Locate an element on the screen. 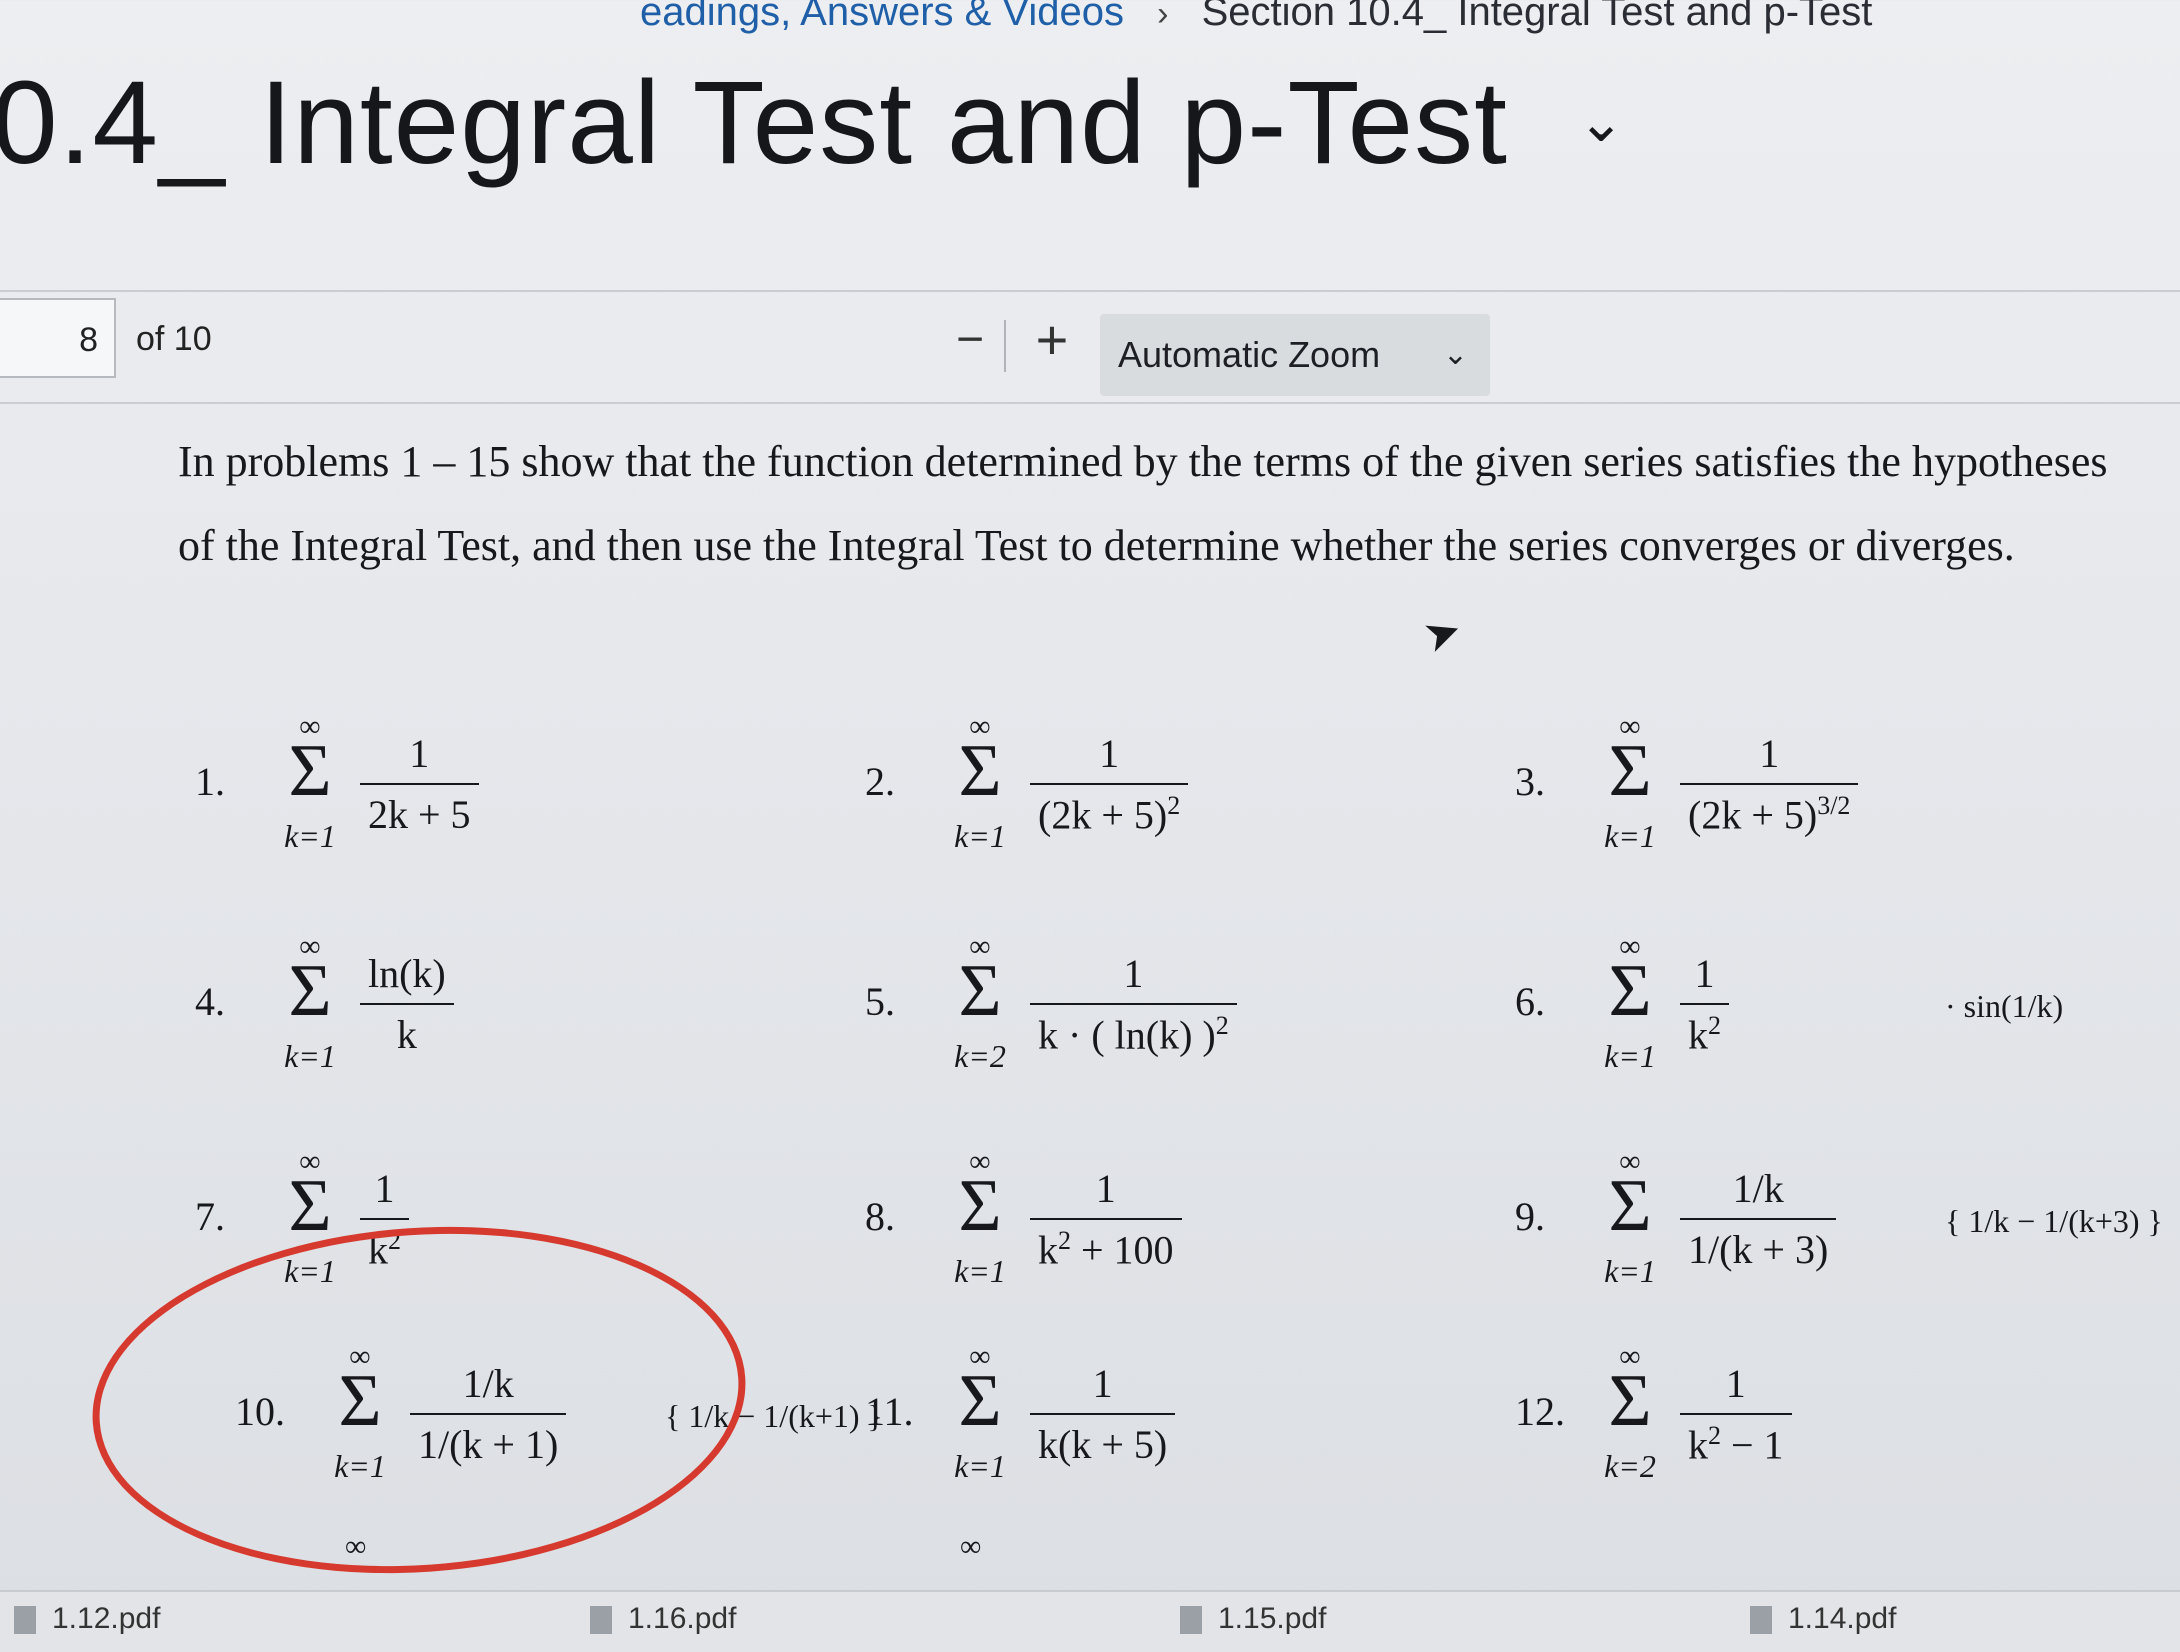 This screenshot has width=2180, height=1652. download-item: 1.12.pdf is located at coordinates (87, 1619).